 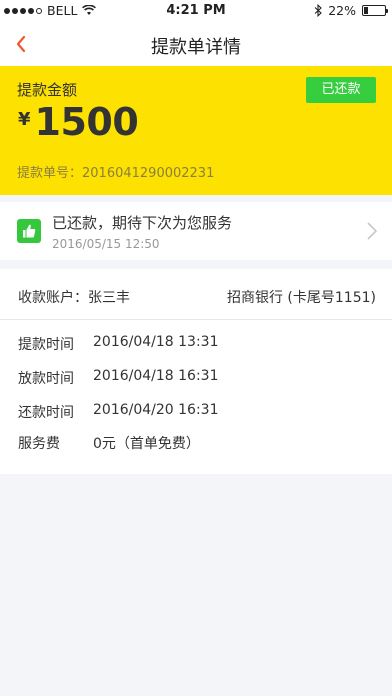 I want to click on account-row: 收款账户：张三丰 招商银行 (卡尾号1151), so click(x=196, y=294).